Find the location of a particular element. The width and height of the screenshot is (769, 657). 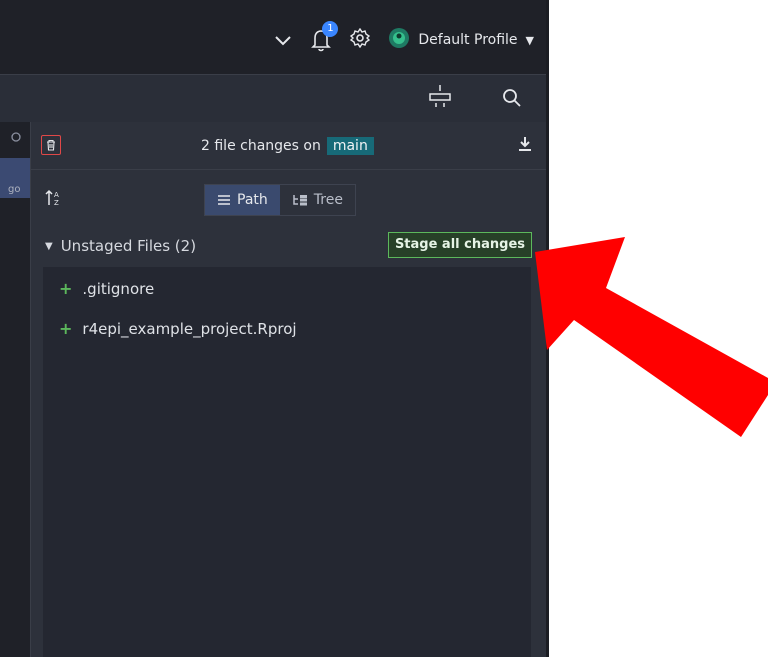

view-mode-toggle: Path Tree is located at coordinates (280, 200).